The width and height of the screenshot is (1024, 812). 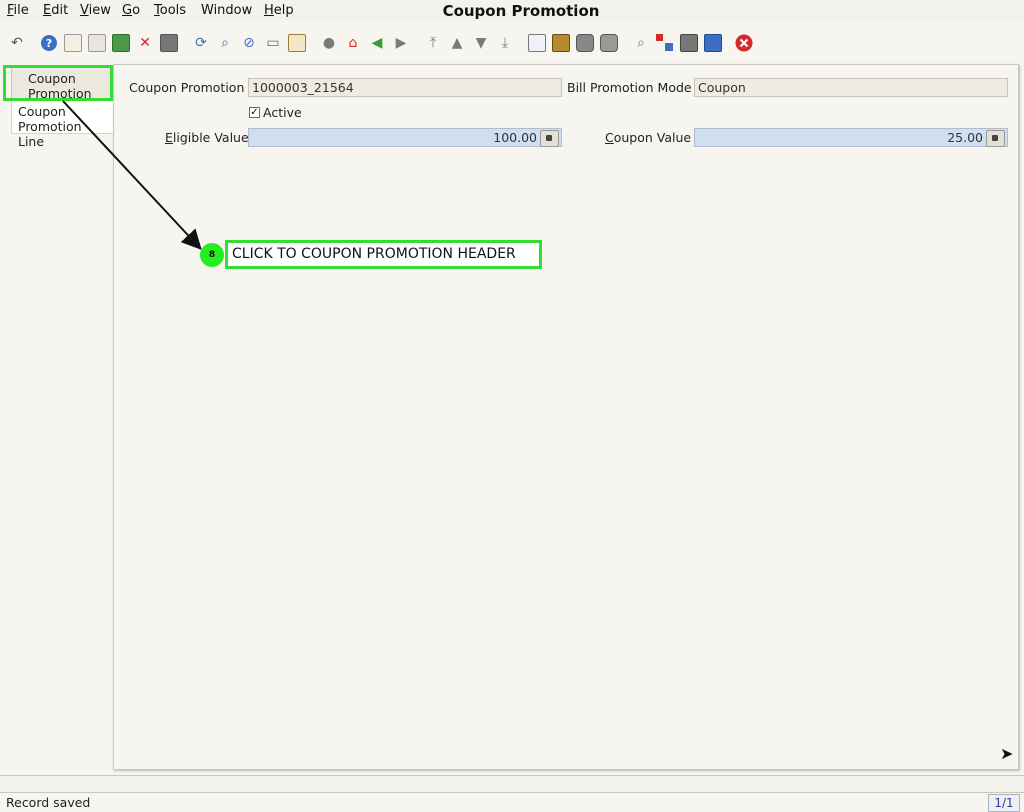 I want to click on product-info-icon, so click(x=713, y=43).